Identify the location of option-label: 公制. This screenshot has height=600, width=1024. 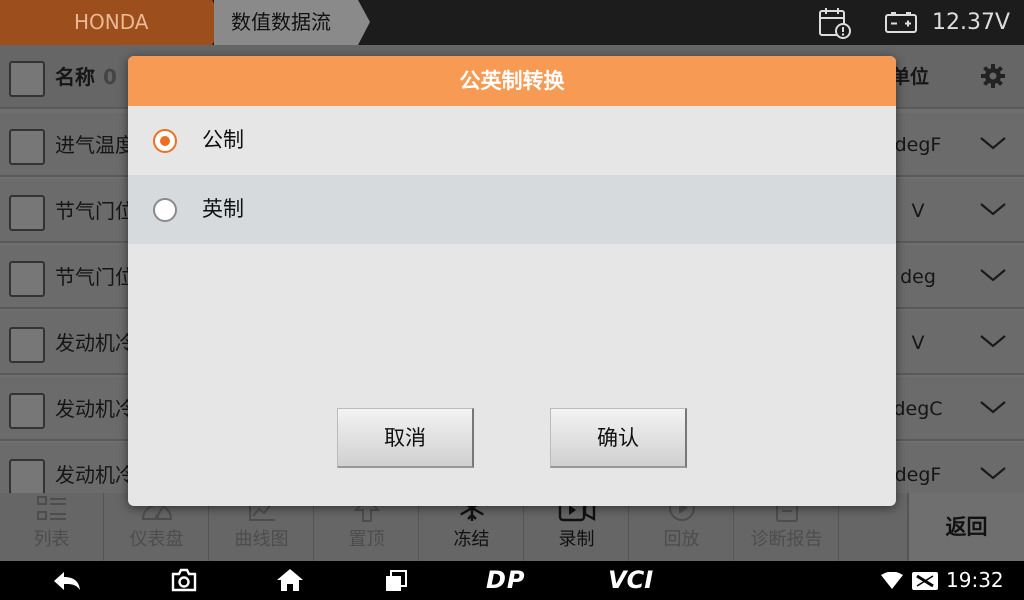
(223, 140).